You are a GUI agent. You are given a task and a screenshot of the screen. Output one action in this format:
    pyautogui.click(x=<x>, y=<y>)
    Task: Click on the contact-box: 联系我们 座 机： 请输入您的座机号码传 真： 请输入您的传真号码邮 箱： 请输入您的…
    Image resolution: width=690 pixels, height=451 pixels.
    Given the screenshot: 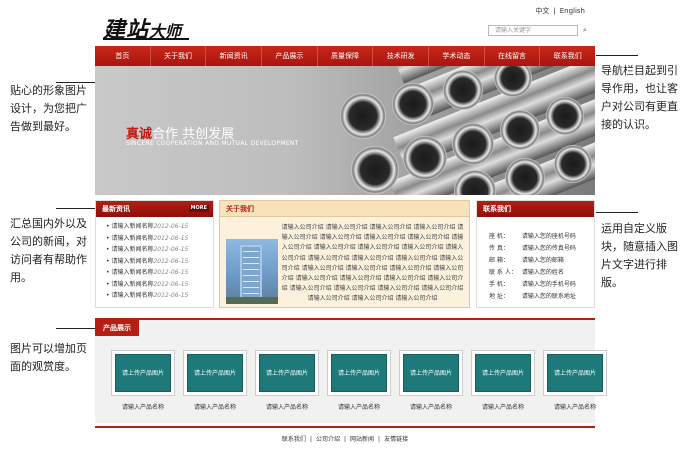 What is the action you would take?
    pyautogui.click(x=535, y=254)
    